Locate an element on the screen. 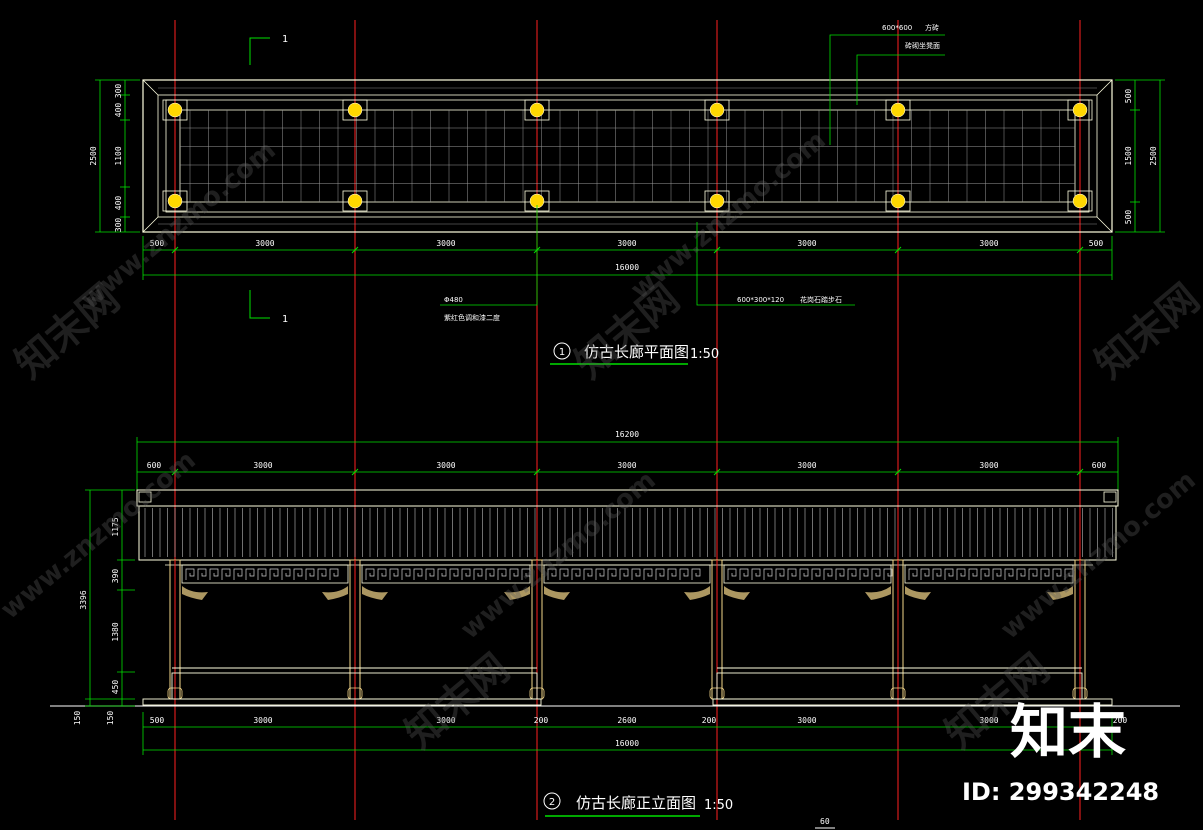 This screenshot has width=1203, height=830. note-column-dia: Φ480 is located at coordinates (453, 300).